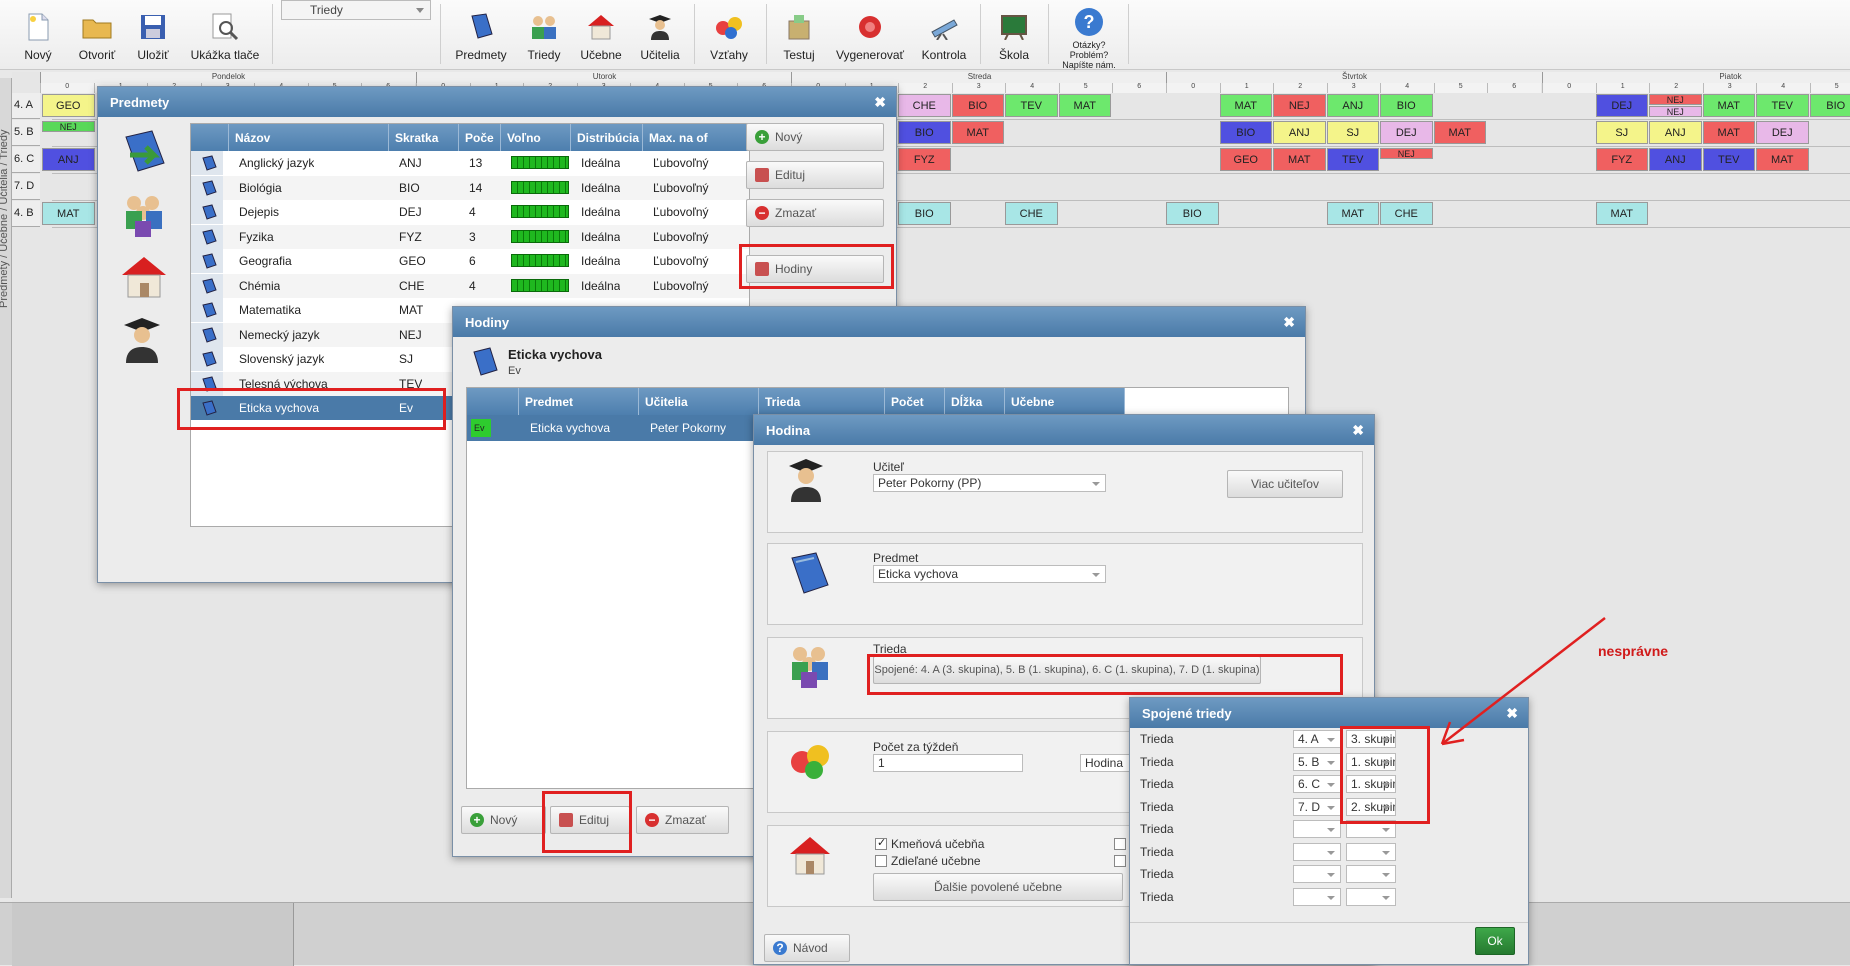  Describe the element at coordinates (26, 160) in the screenshot. I see `class-row-label: 6. C` at that location.